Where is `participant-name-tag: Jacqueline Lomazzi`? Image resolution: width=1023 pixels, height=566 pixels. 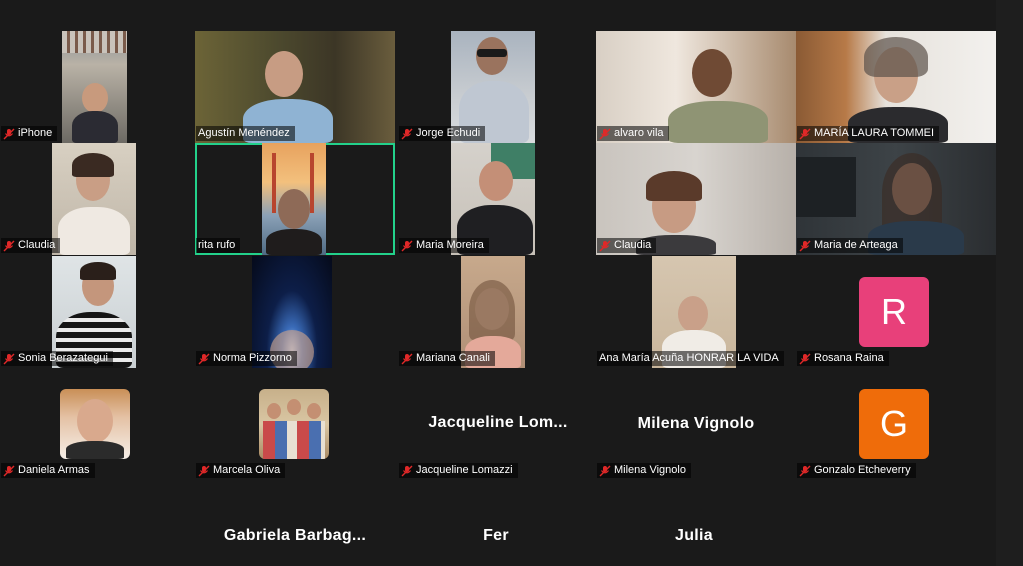 participant-name-tag: Jacqueline Lomazzi is located at coordinates (458, 470).